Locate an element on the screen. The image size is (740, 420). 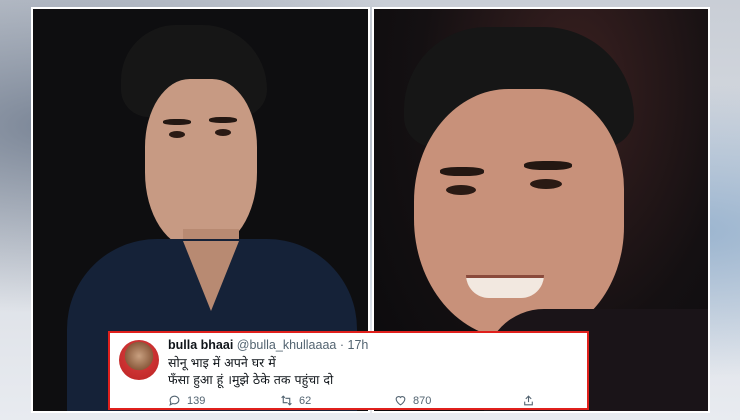
avatar is located at coordinates (139, 360).